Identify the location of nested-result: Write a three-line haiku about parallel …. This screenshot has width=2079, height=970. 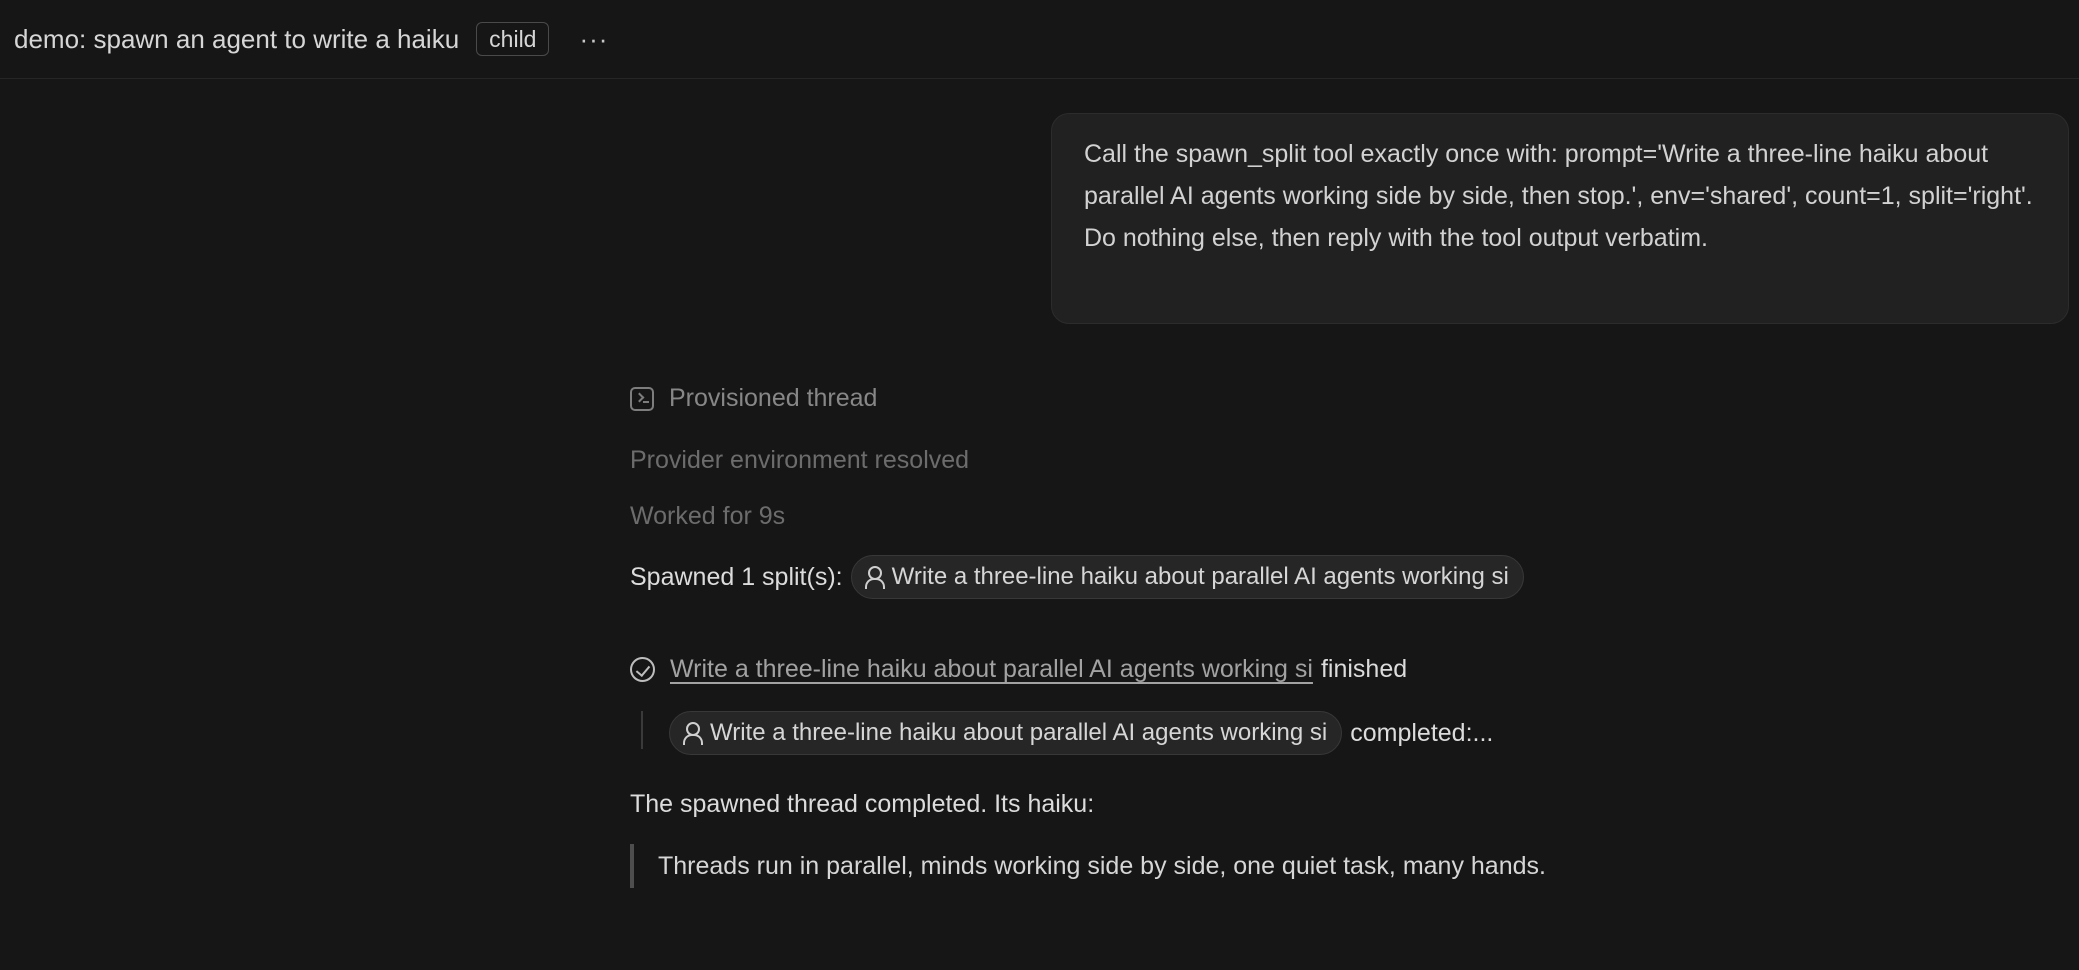
(1081, 733).